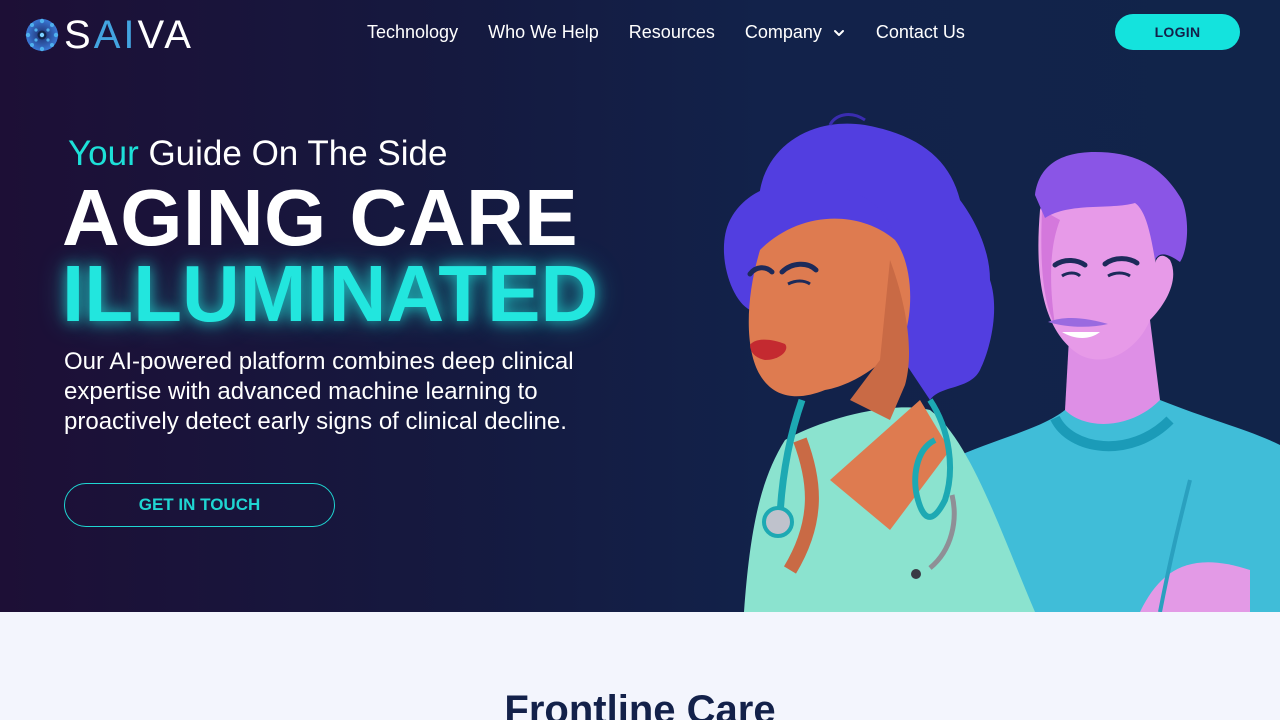 The width and height of the screenshot is (1280, 720). What do you see at coordinates (672, 32) in the screenshot?
I see `nav-resources: Resources` at bounding box center [672, 32].